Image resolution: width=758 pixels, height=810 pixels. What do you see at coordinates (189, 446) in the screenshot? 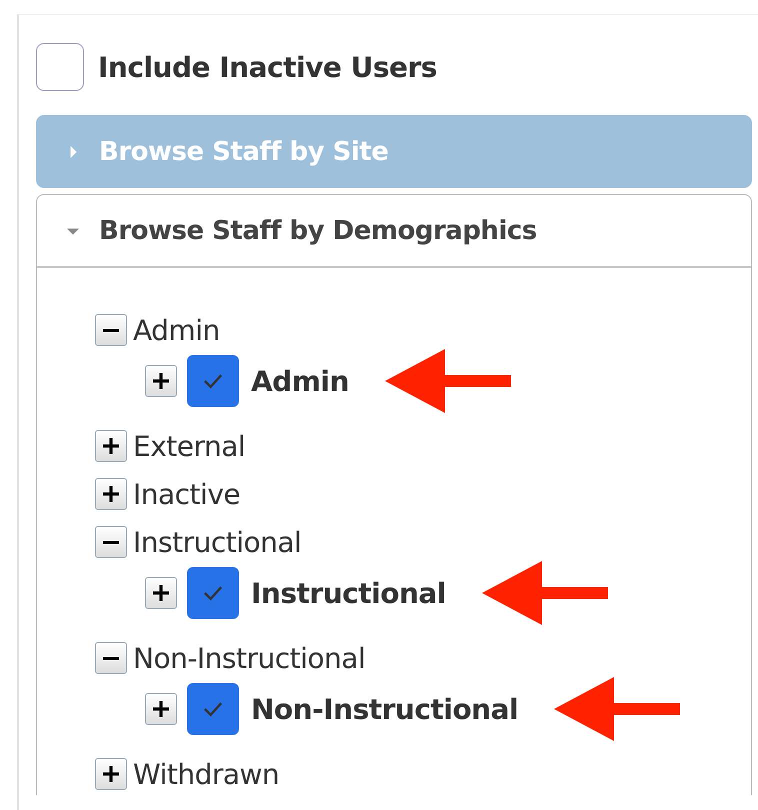
I see `tree-item-label: External` at bounding box center [189, 446].